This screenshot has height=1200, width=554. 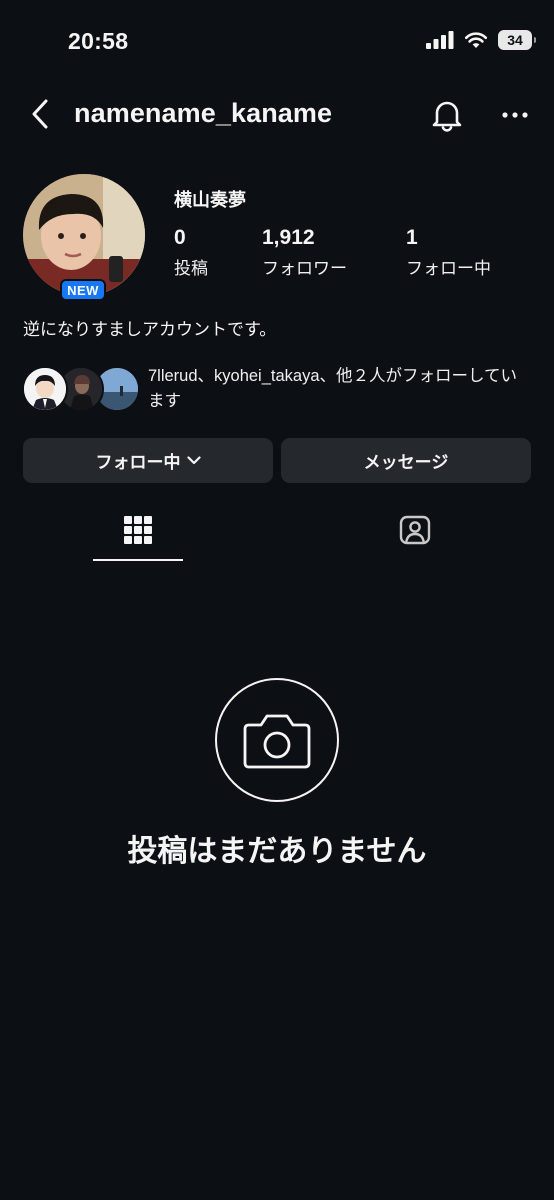 I want to click on followers-label: フォロワー, so click(x=304, y=268).